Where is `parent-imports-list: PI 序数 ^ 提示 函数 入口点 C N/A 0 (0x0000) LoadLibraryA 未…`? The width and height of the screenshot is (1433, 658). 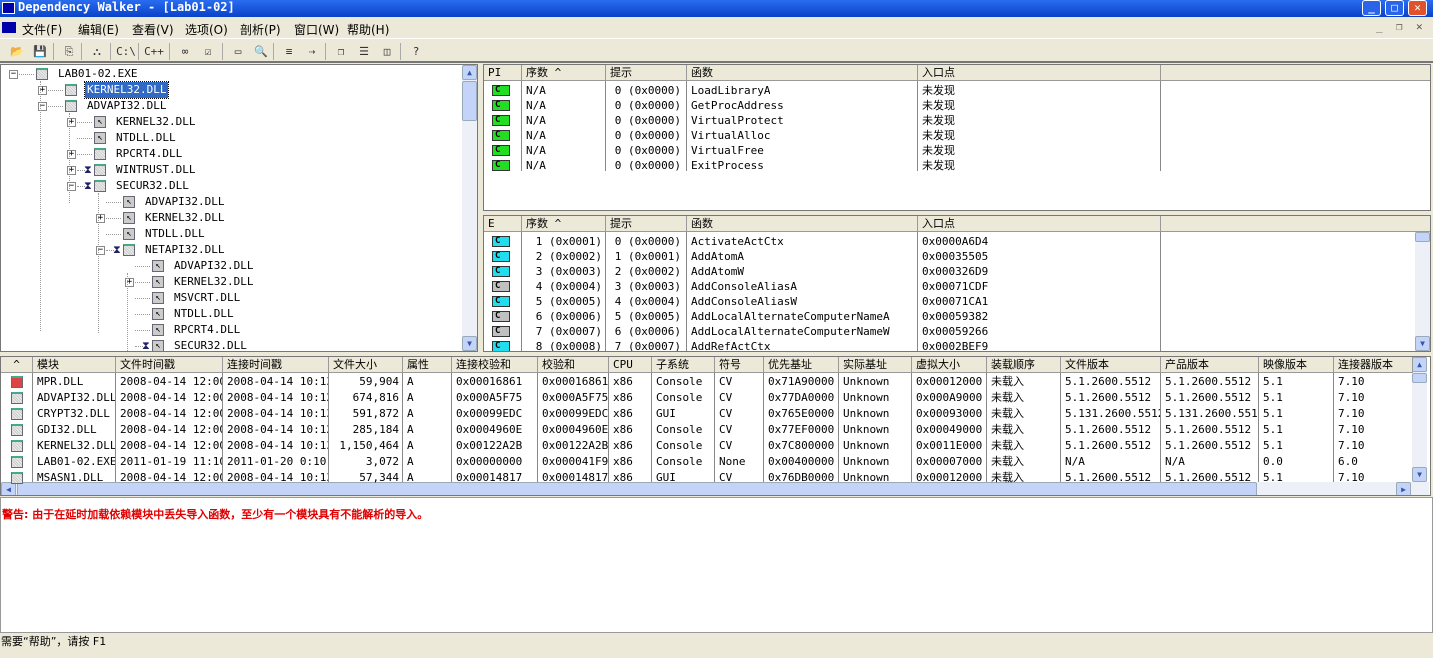
parent-imports-list: PI 序数 ^ 提示 函数 入口点 C N/A 0 (0x0000) LoadLibraryA 未… is located at coordinates (957, 137).